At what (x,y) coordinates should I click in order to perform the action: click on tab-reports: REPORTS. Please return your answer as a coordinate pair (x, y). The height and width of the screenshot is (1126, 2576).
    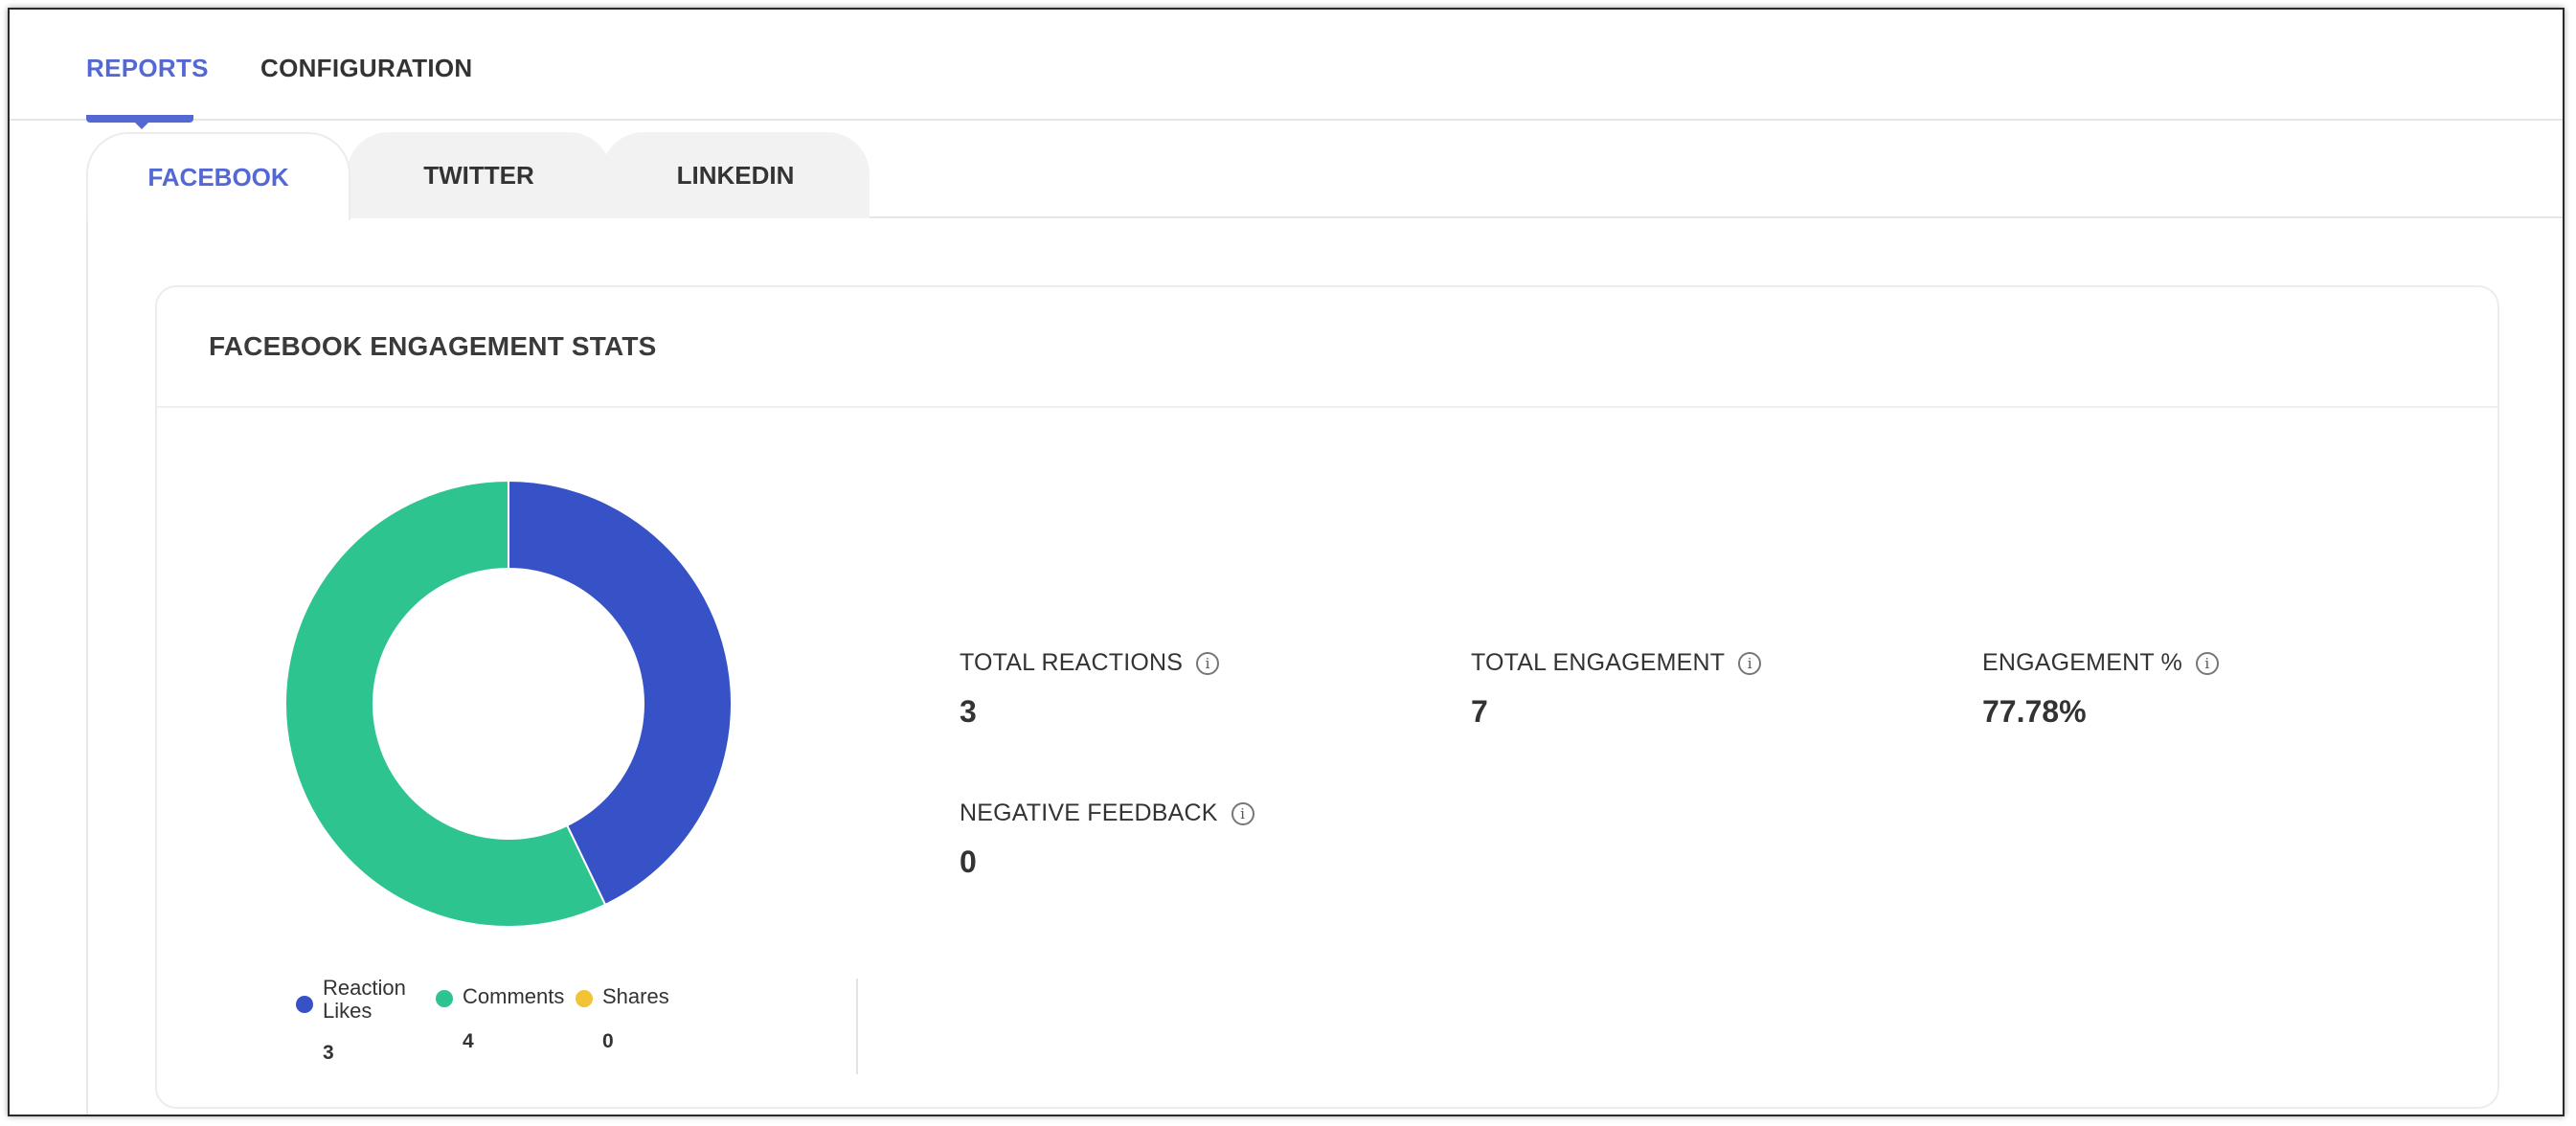
    Looking at the image, I should click on (147, 68).